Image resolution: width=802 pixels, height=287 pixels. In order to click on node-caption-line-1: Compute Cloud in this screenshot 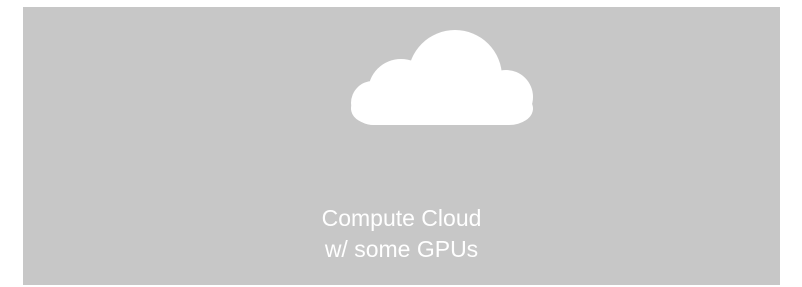, I will do `click(401, 218)`.